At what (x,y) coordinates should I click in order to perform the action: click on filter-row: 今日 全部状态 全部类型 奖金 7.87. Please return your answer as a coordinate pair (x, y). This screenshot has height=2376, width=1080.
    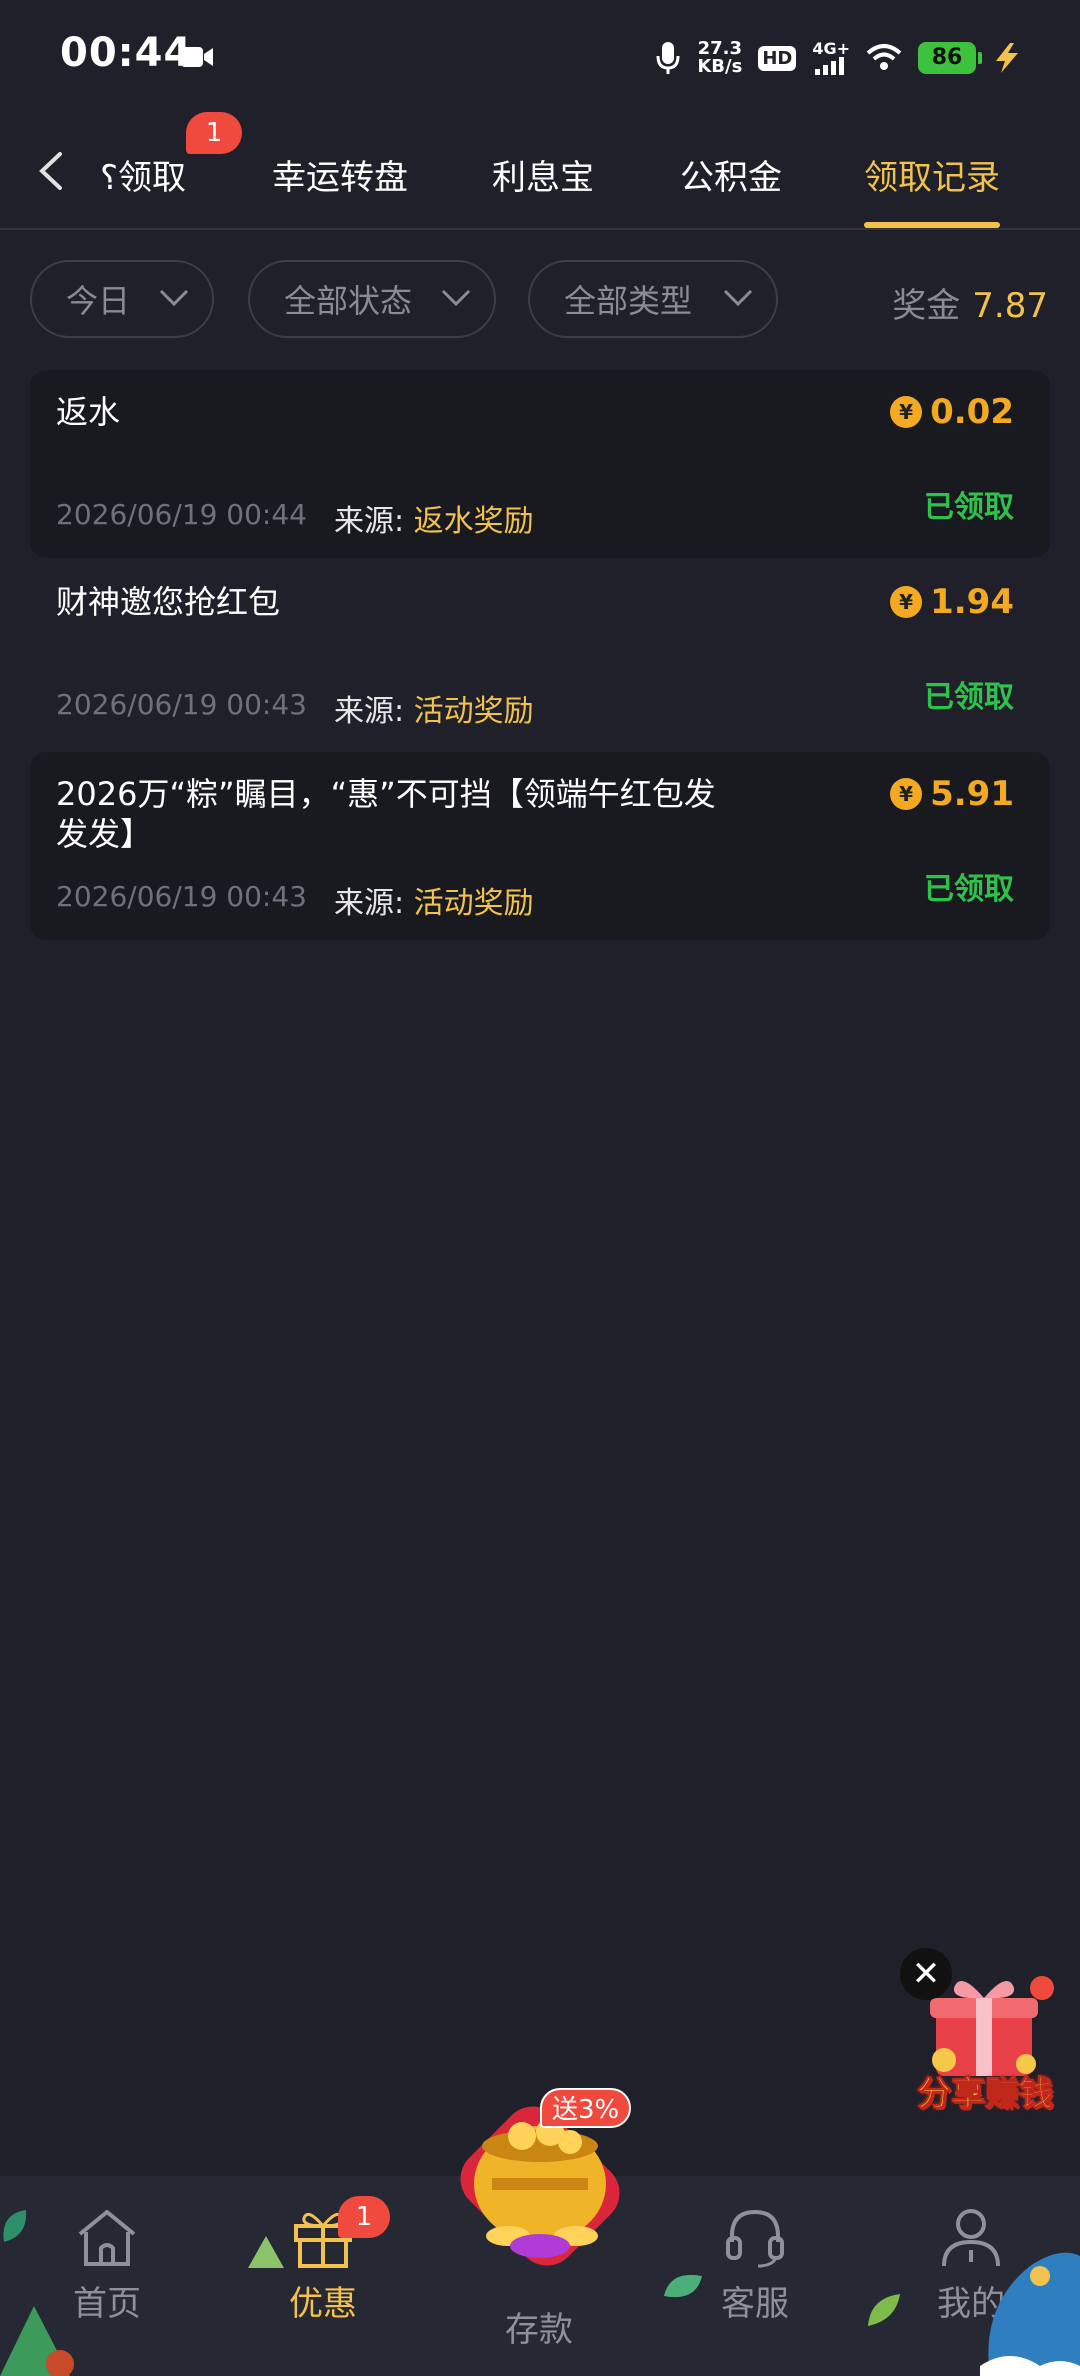
    Looking at the image, I should click on (540, 300).